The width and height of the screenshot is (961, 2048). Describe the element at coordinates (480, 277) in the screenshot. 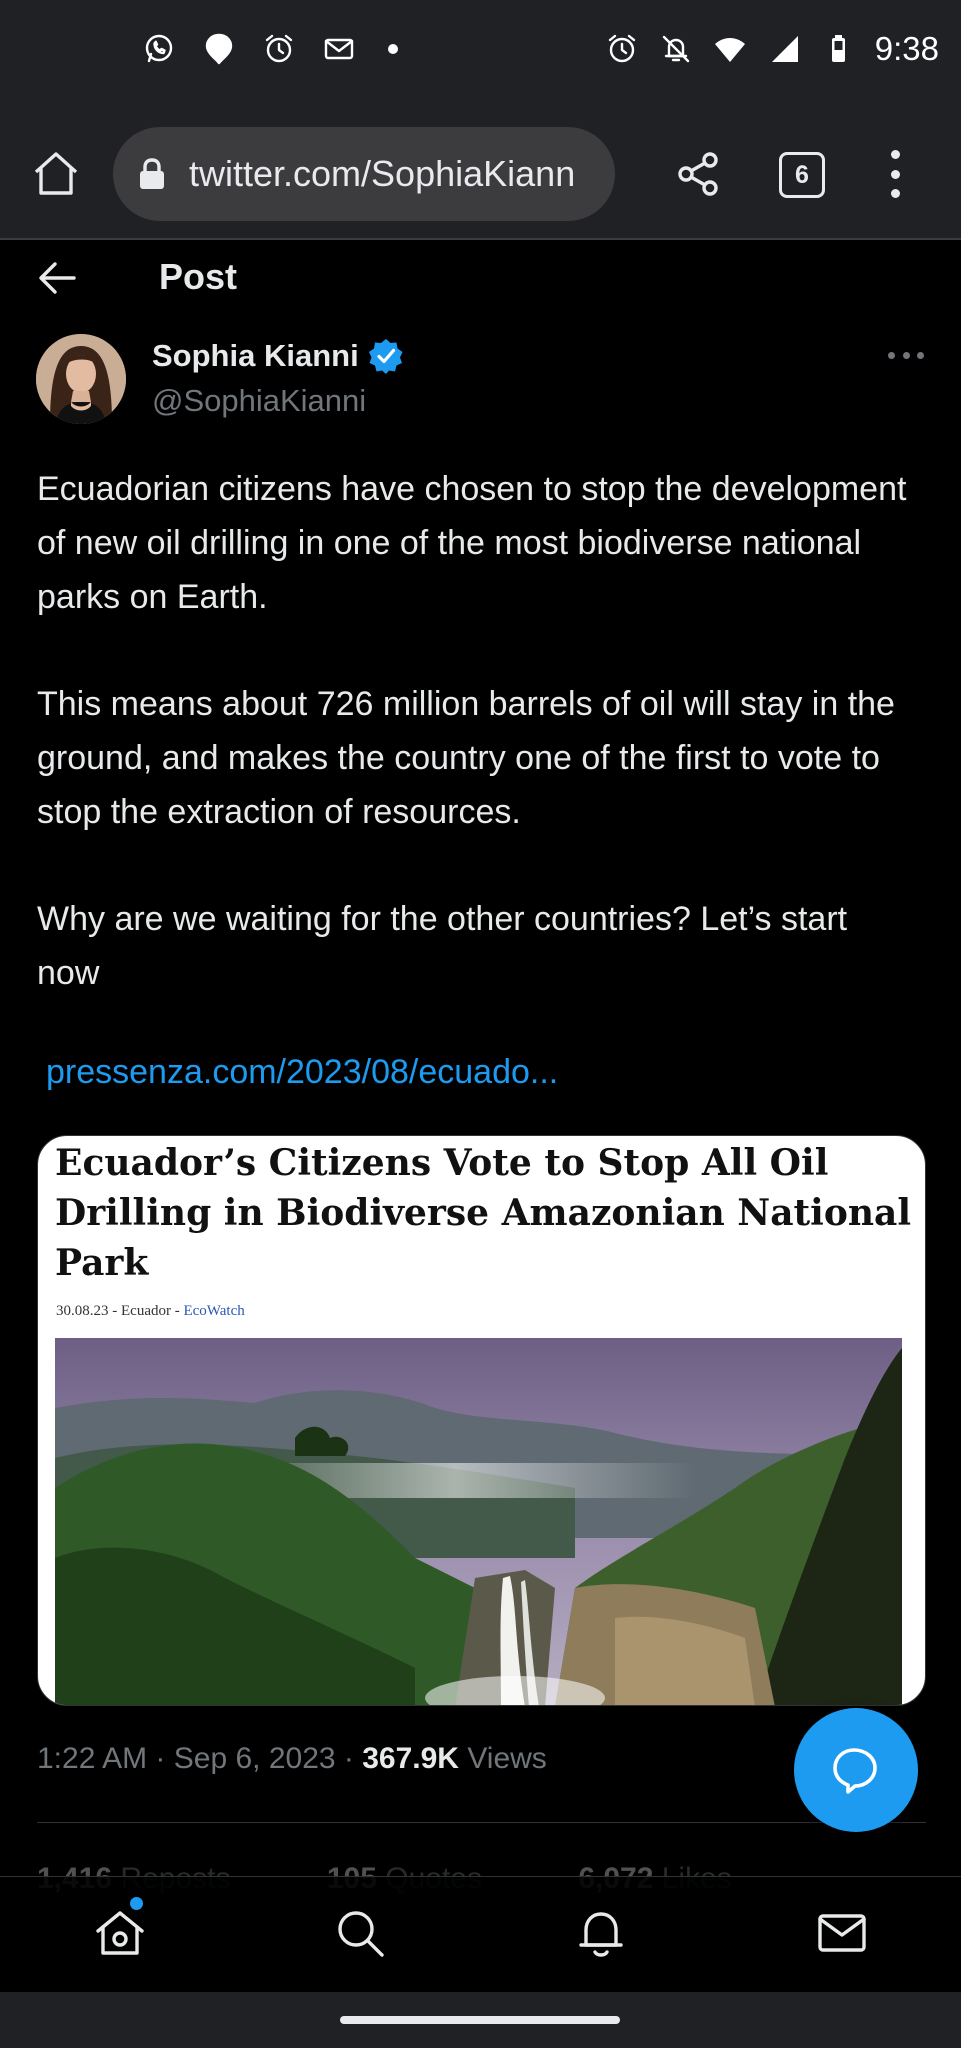

I see `post-header: Post` at that location.